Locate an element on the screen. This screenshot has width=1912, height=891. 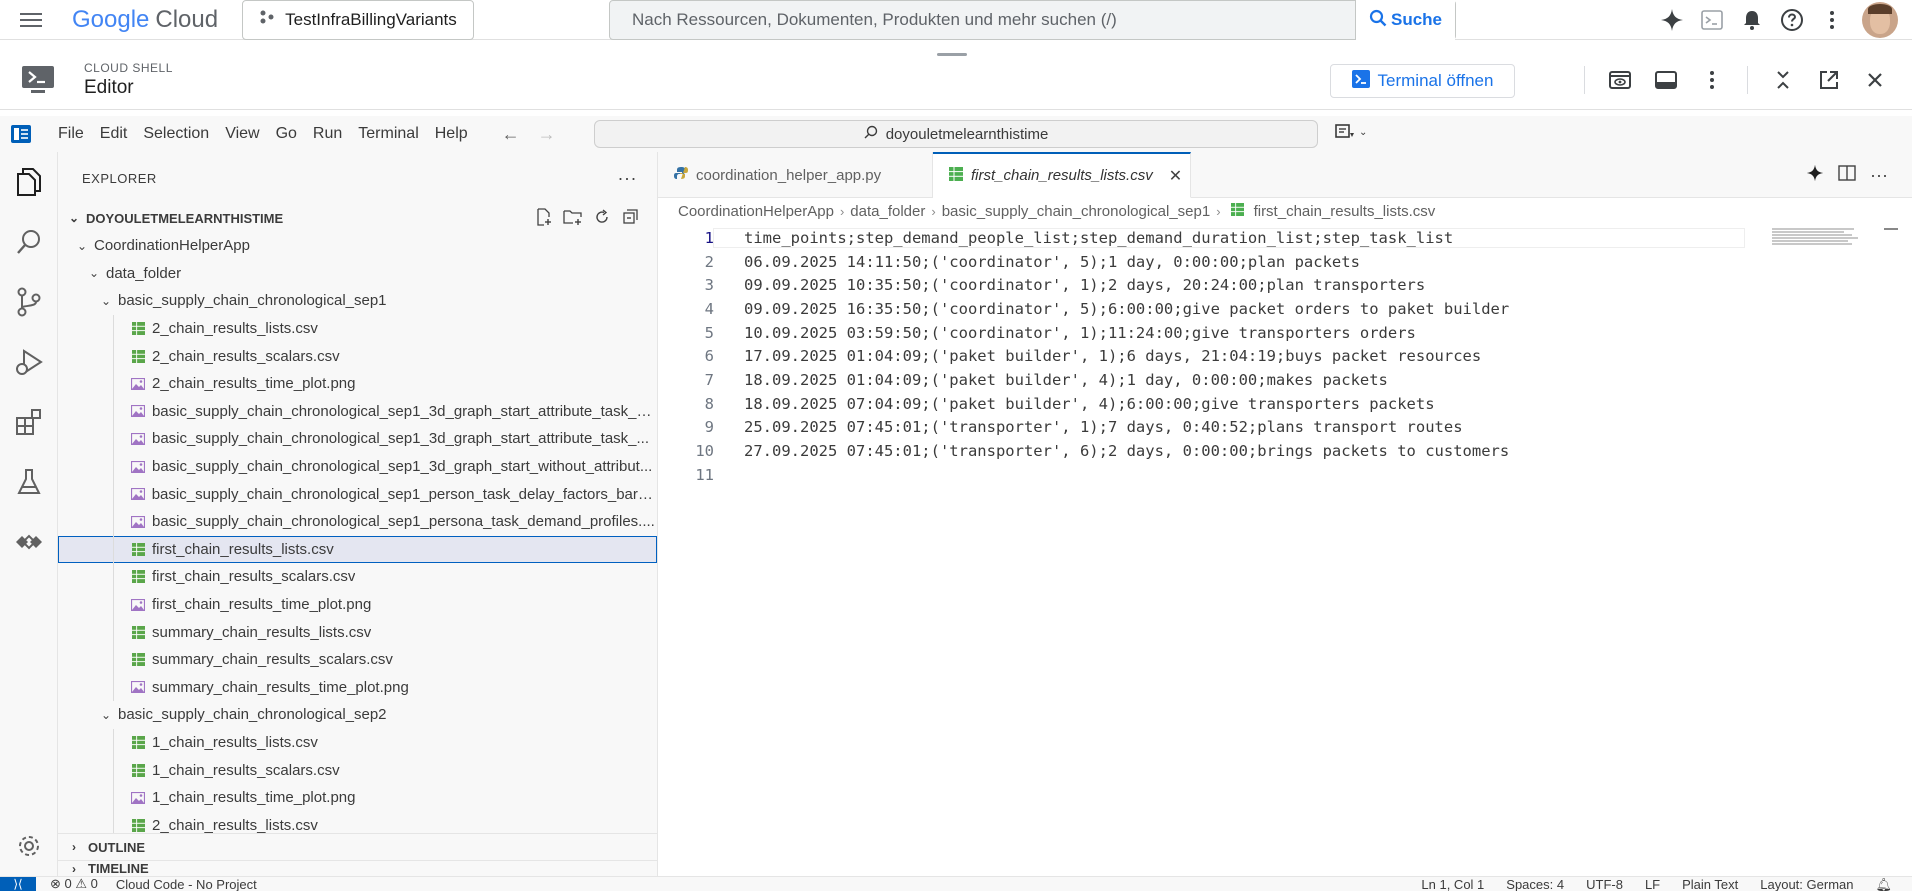
menu-file: File is located at coordinates (71, 134).